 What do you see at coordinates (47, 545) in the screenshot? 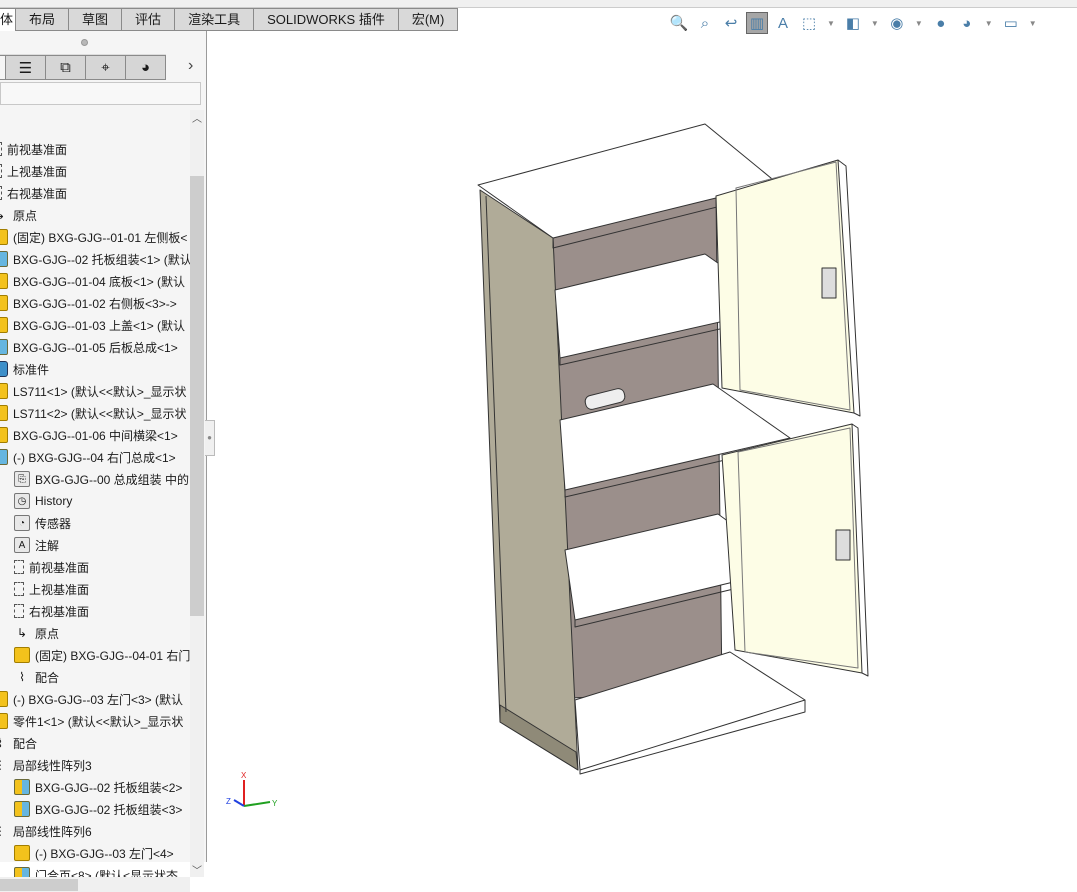
I see `tree-item-label: 注解` at bounding box center [47, 545].